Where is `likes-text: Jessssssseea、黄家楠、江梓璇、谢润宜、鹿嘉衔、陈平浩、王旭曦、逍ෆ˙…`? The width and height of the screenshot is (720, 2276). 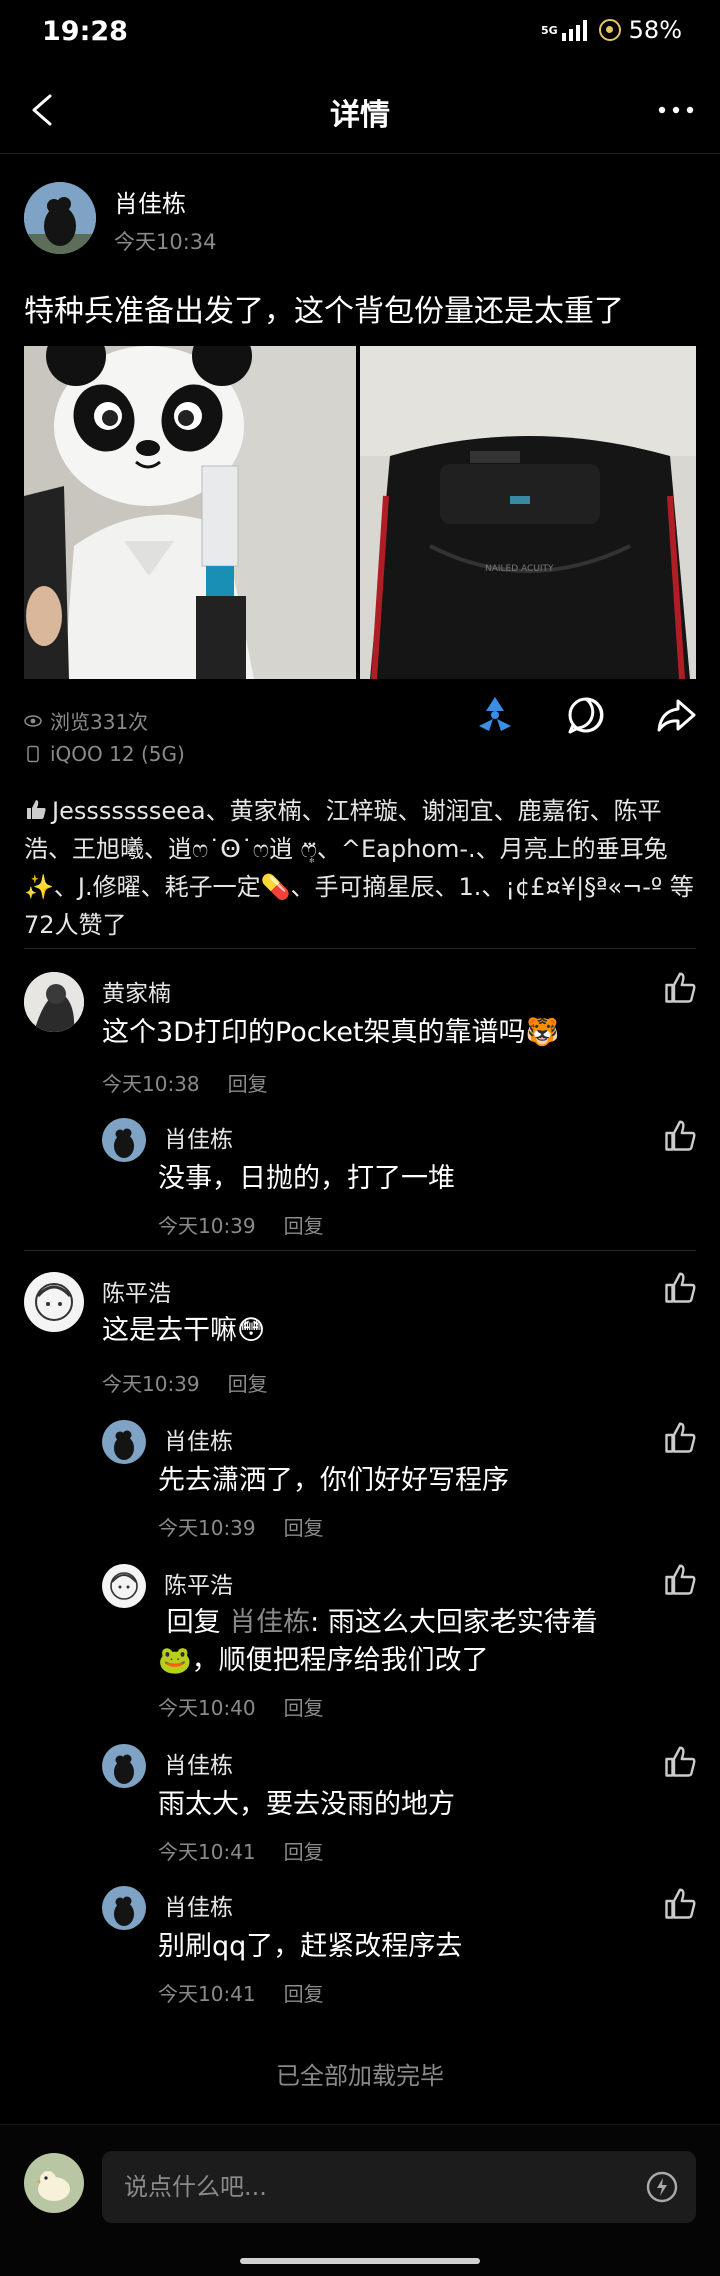 likes-text: Jessssssseea、黄家楠、江梓璇、谢润宜、鹿嘉衔、陈平浩、王旭曦、逍ෆ˙… is located at coordinates (359, 868).